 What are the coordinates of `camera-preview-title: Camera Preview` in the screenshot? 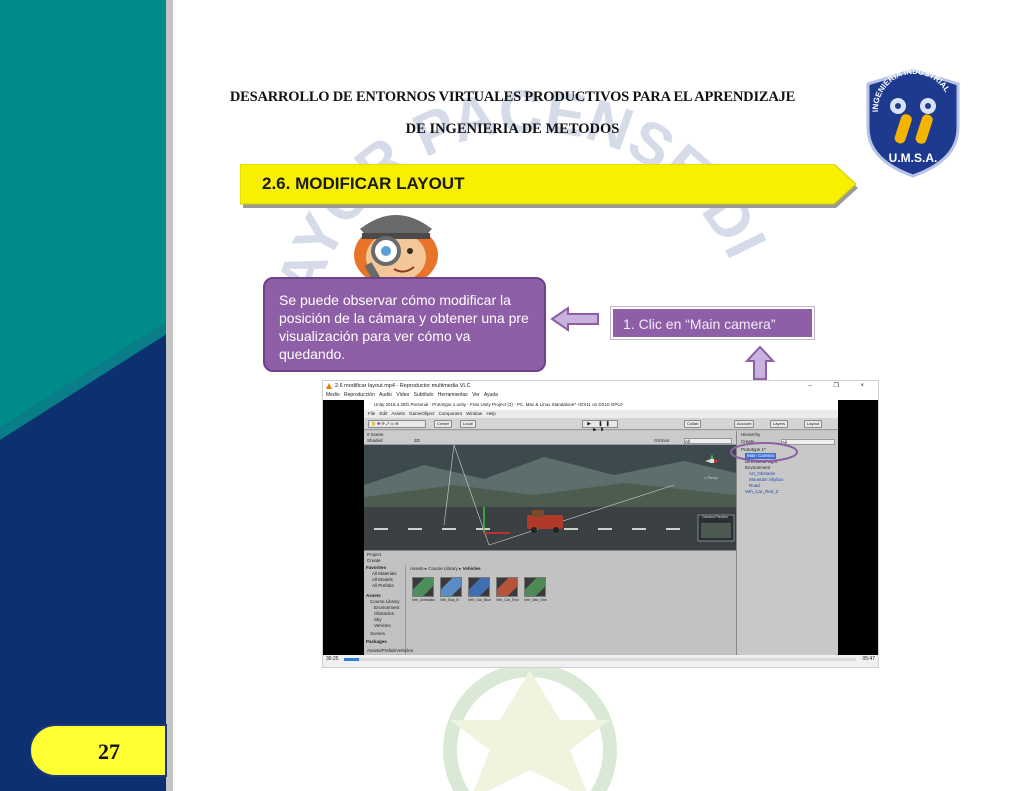 It's located at (715, 517).